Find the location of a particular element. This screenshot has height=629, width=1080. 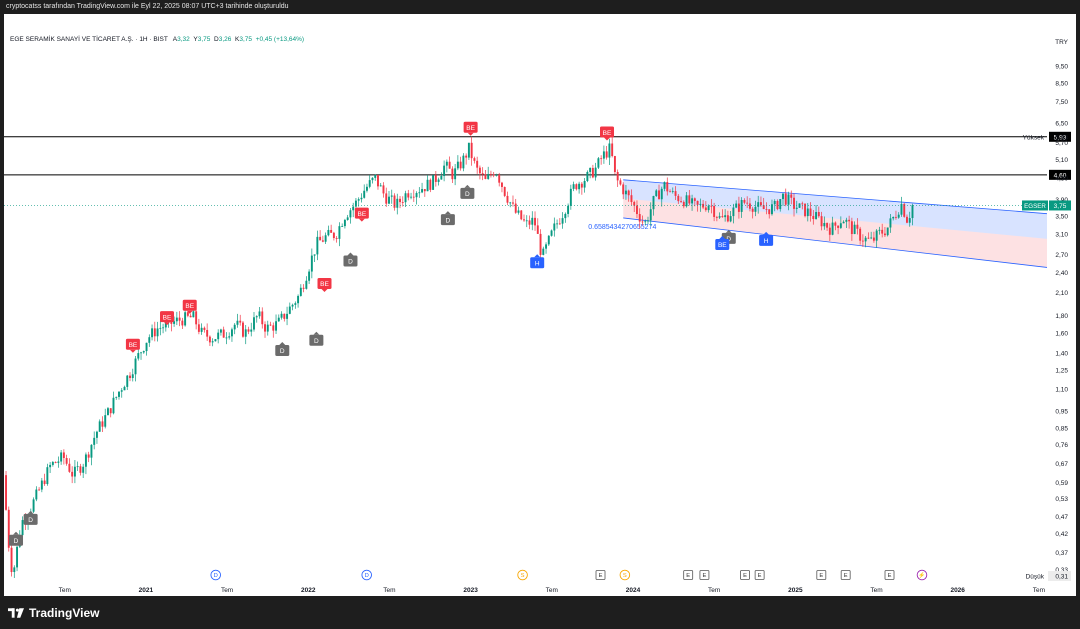

event-icon: ⚡ is located at coordinates (922, 575).